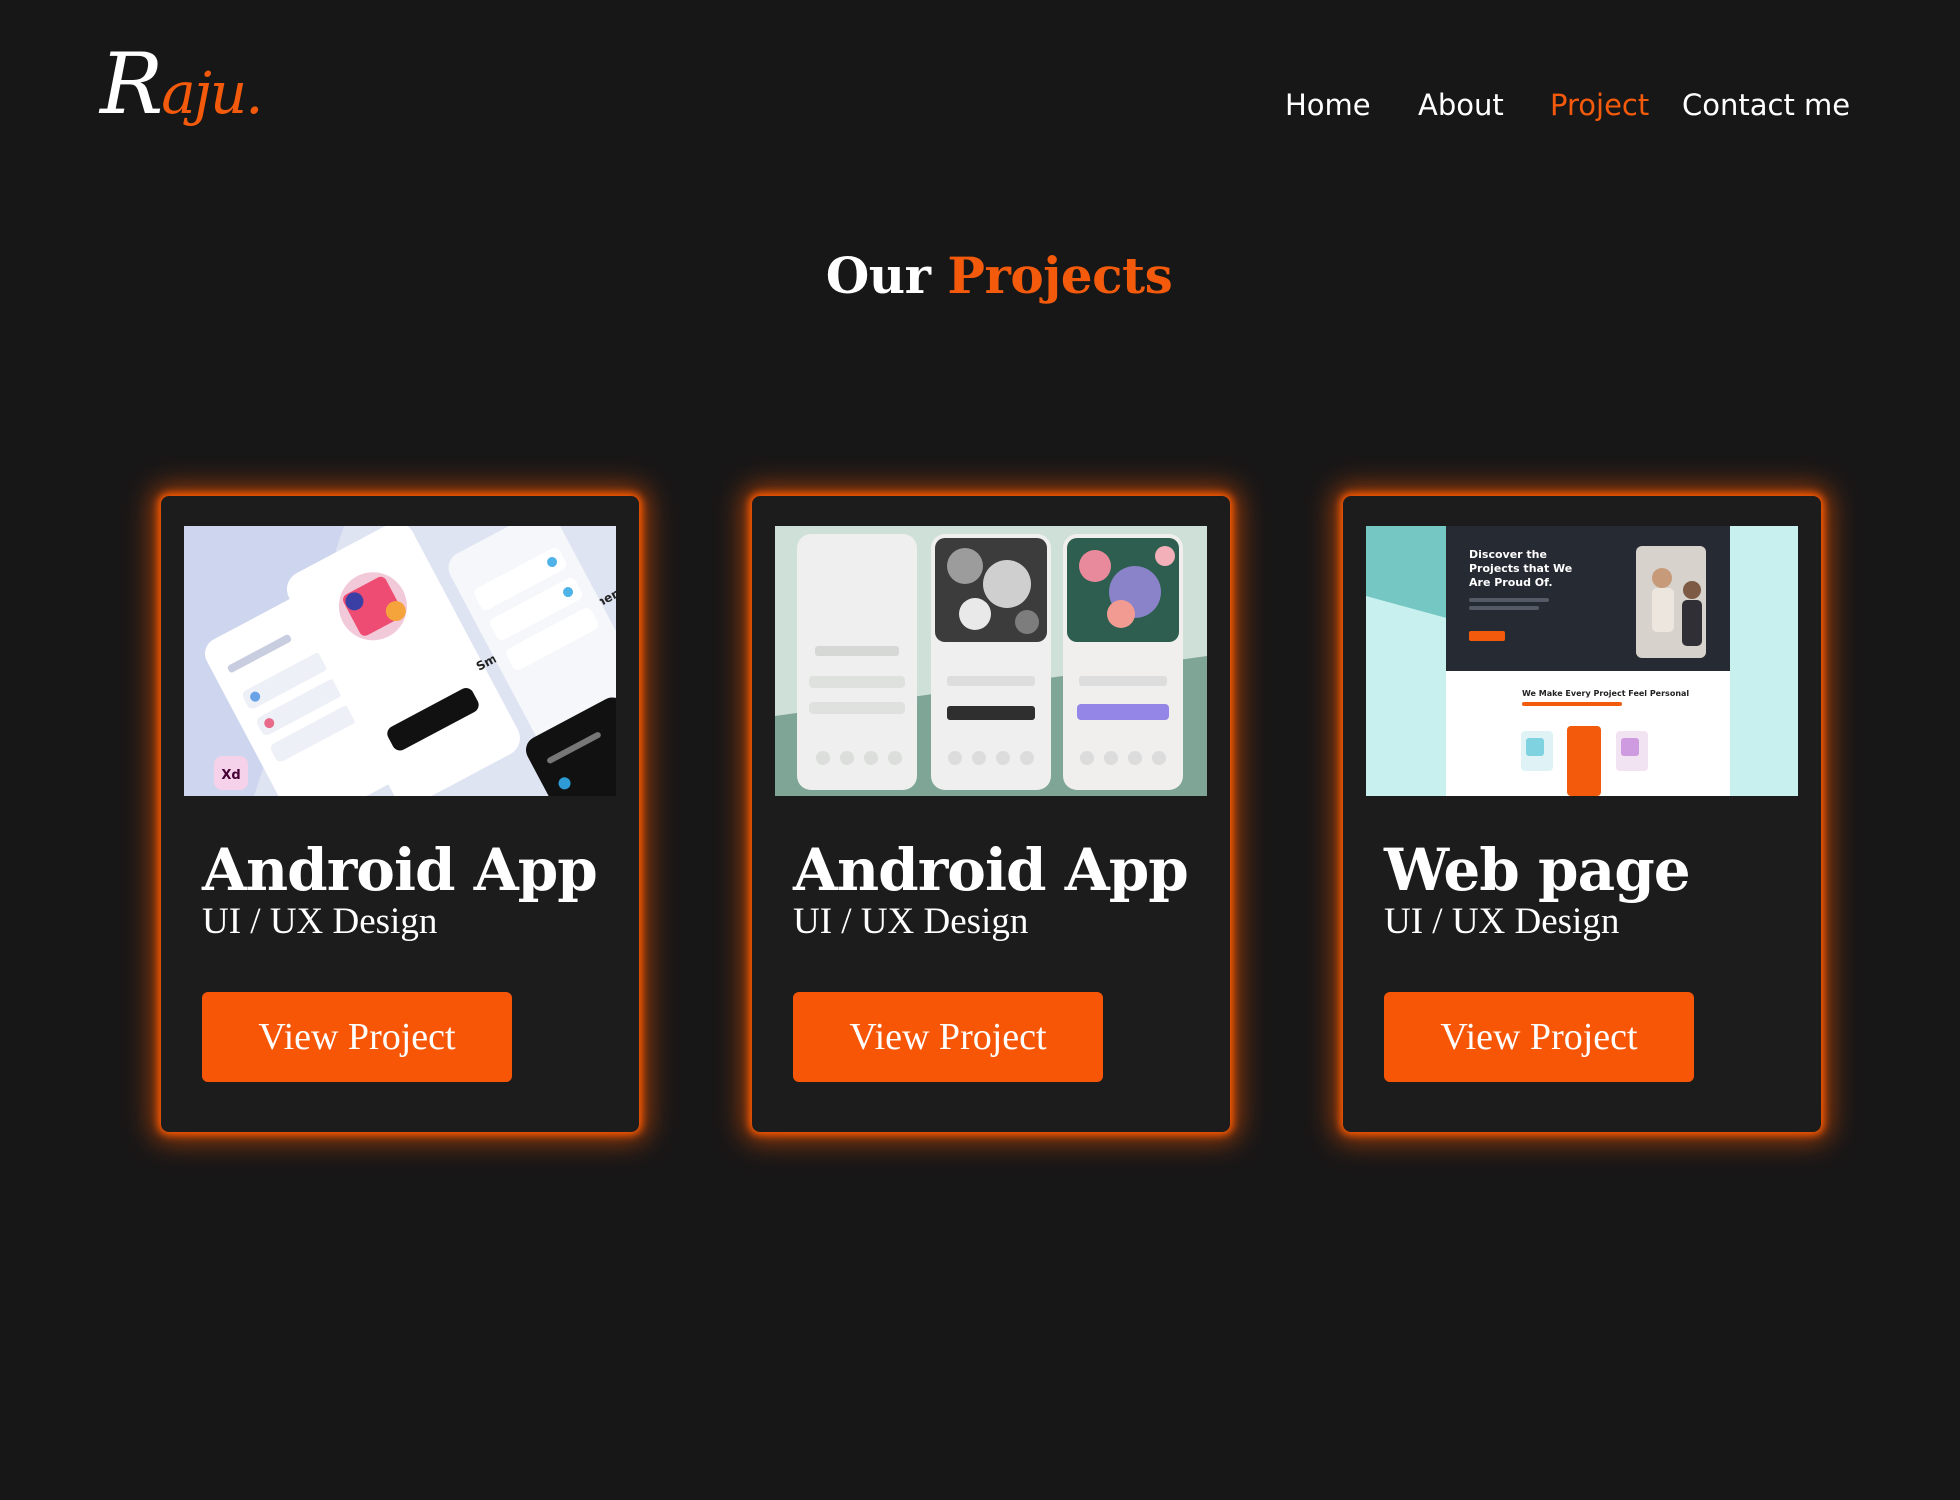 Image resolution: width=1960 pixels, height=1500 pixels. Describe the element at coordinates (1599, 105) in the screenshot. I see `nav-project: Project` at that location.